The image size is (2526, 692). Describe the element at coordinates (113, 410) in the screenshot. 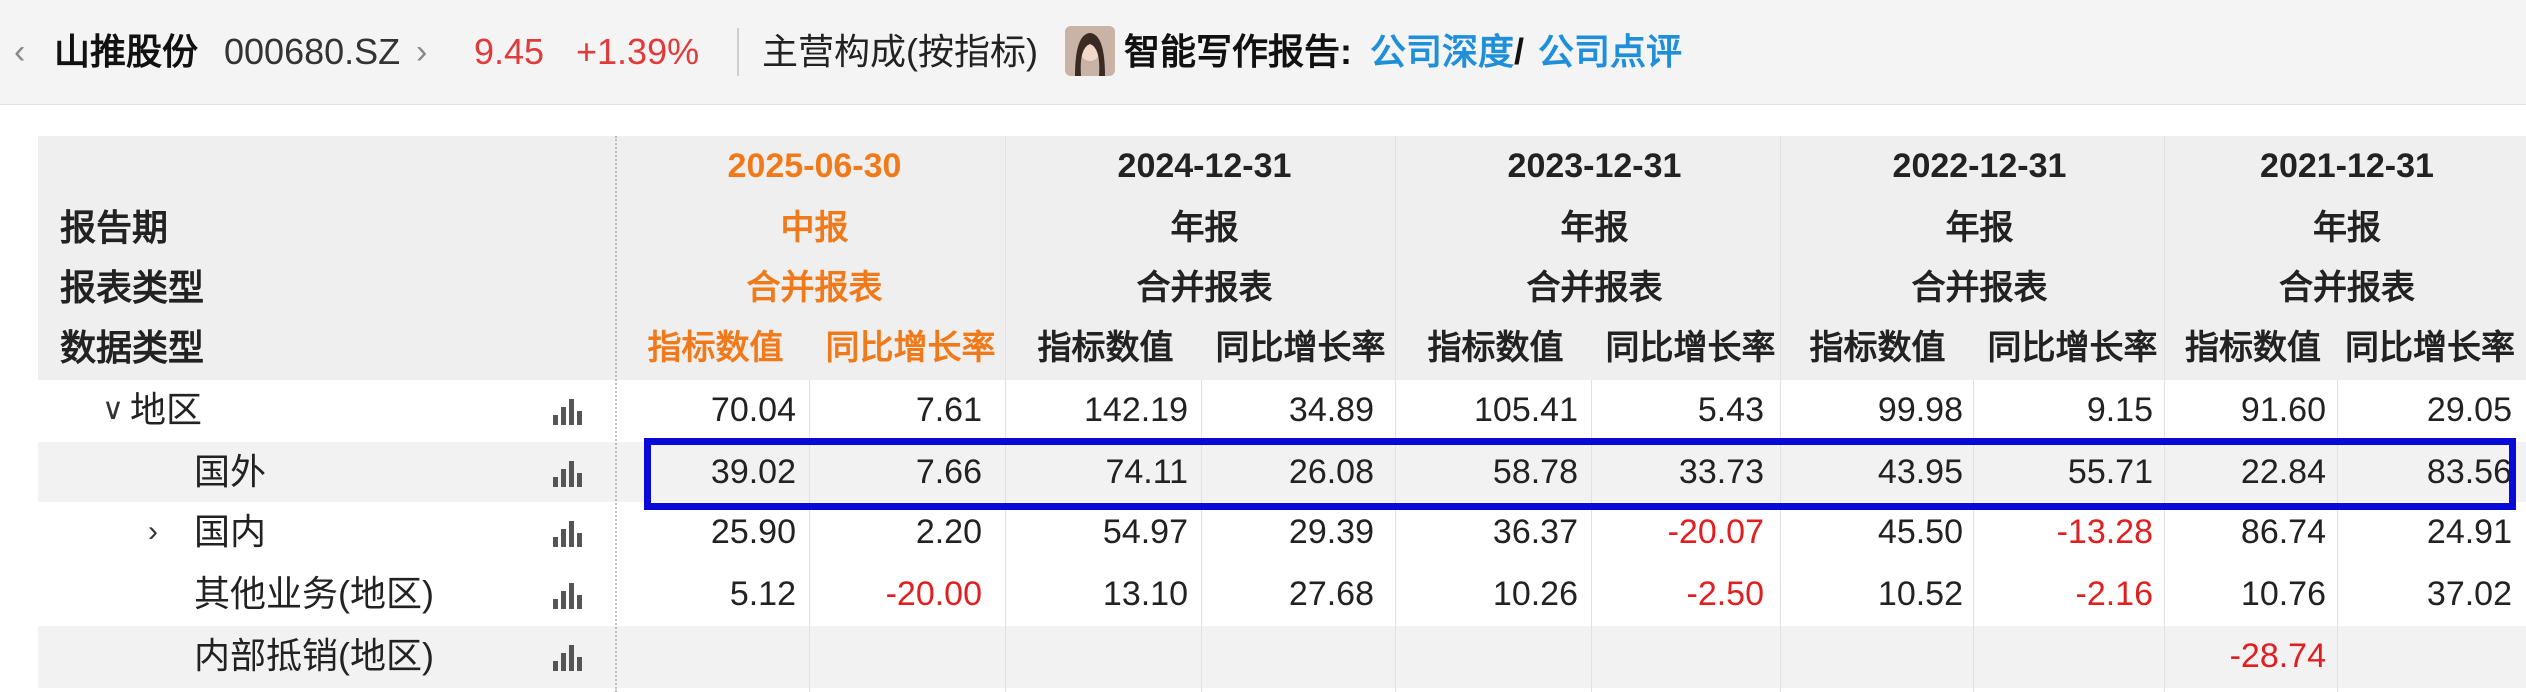

I see `collapse-chevron-icon: ∨` at that location.